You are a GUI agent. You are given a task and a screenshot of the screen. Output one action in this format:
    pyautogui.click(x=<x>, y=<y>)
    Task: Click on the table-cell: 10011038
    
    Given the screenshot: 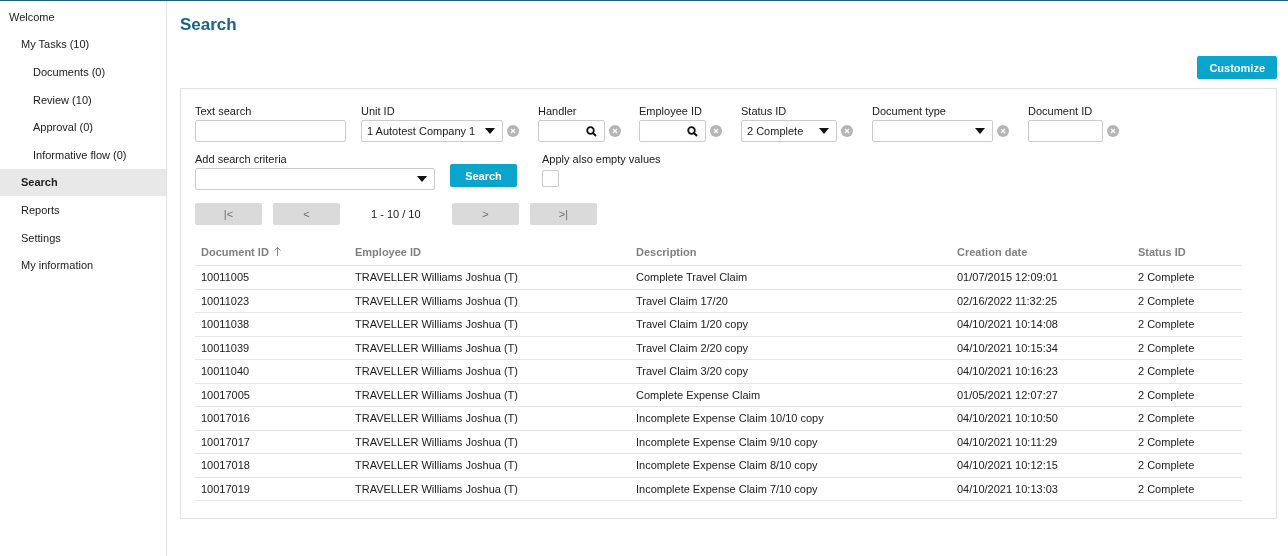 What is the action you would take?
    pyautogui.click(x=272, y=324)
    